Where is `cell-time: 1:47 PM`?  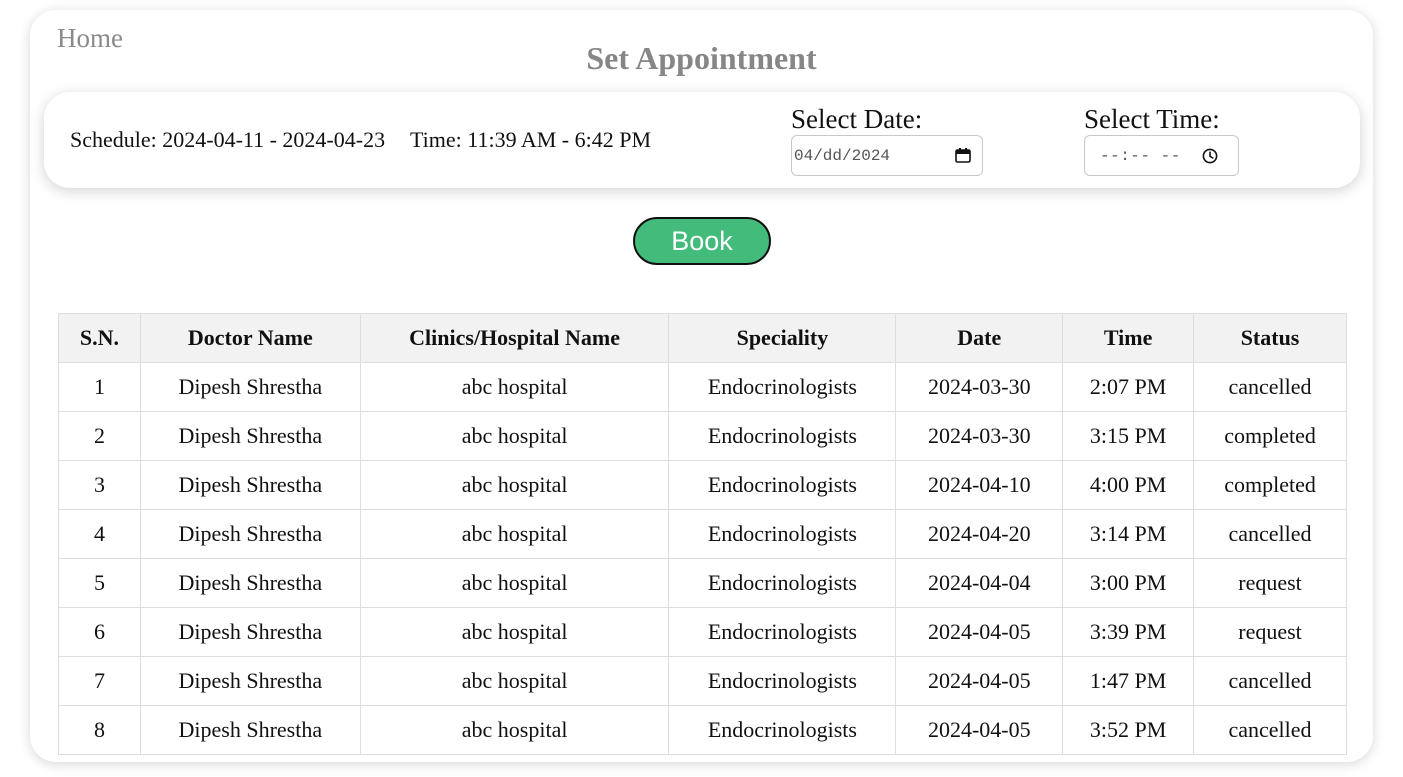 cell-time: 1:47 PM is located at coordinates (1128, 681).